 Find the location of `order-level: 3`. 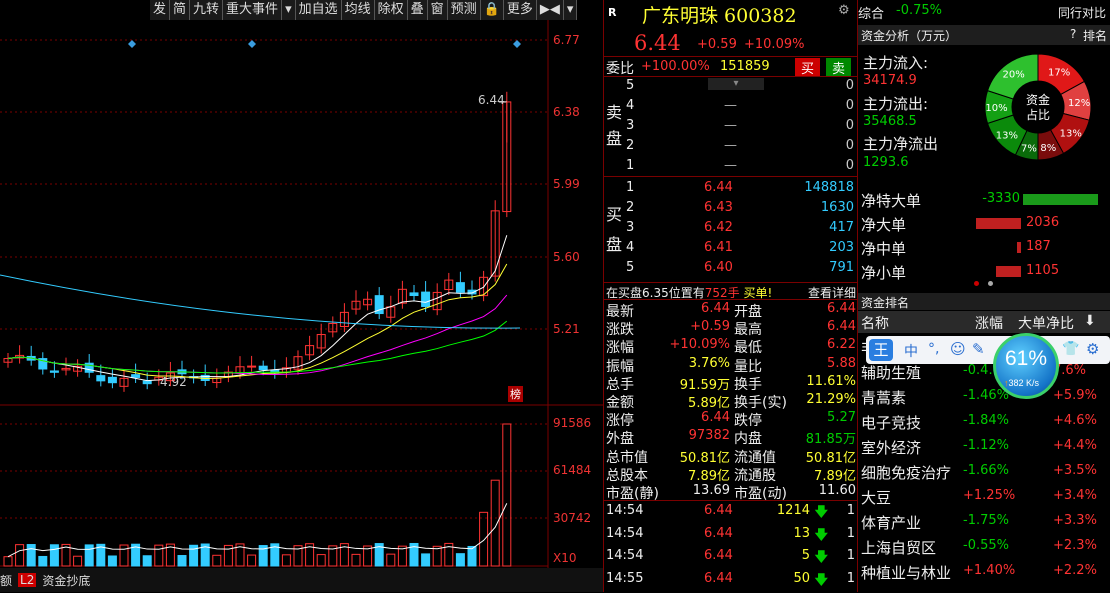

order-level: 3 is located at coordinates (630, 125).